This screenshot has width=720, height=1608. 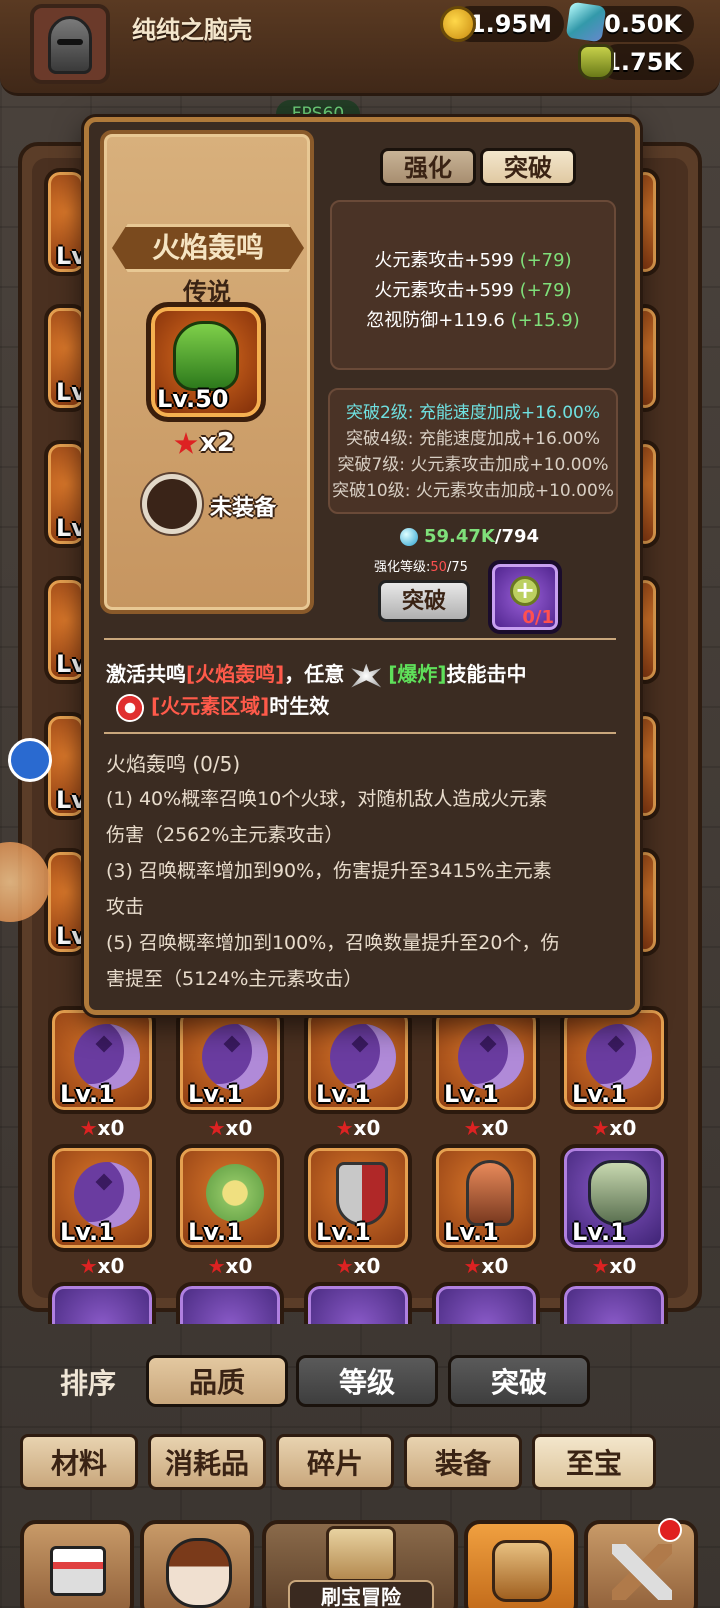 I want to click on grid-row-partial, so click(x=360, y=1303).